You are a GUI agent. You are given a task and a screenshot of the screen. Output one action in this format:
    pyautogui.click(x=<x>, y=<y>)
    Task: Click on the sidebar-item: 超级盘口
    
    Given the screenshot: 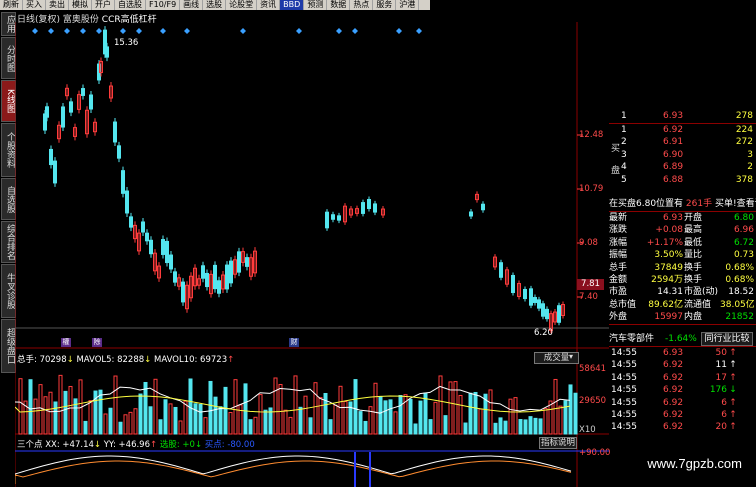 What is the action you would take?
    pyautogui.click(x=8, y=346)
    